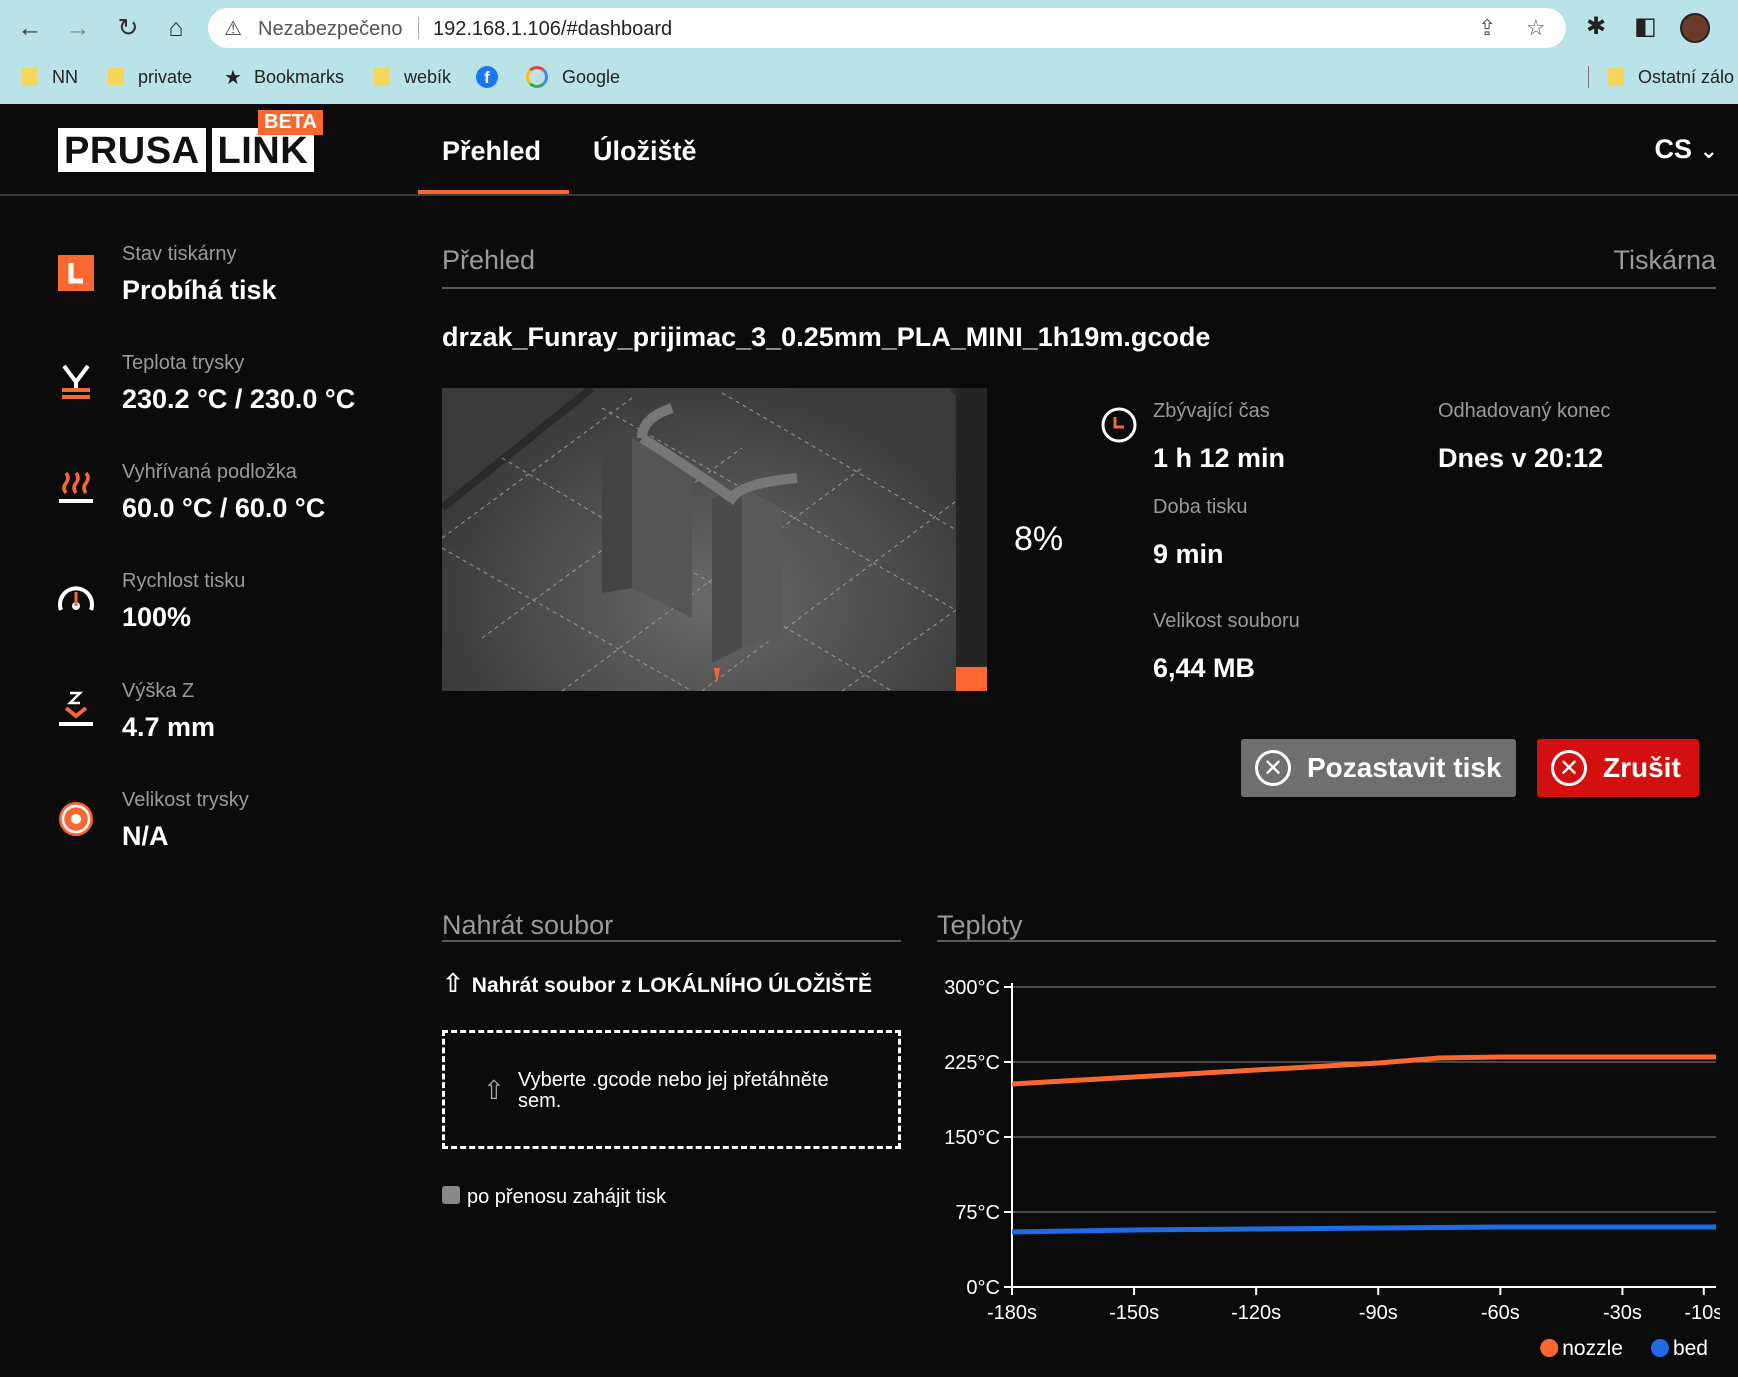 The height and width of the screenshot is (1377, 1738). I want to click on speed-gauge-icon, so click(76, 598).